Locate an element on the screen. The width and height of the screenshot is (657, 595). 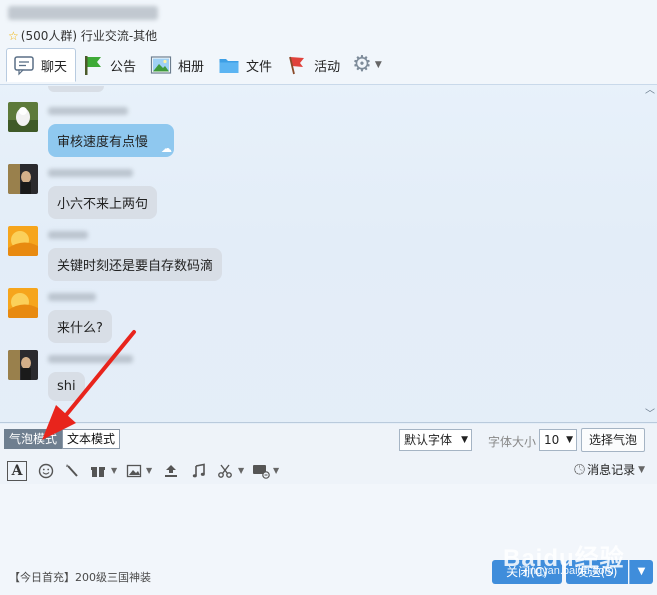
send-options-dropdown: ▼ is located at coordinates (641, 572).